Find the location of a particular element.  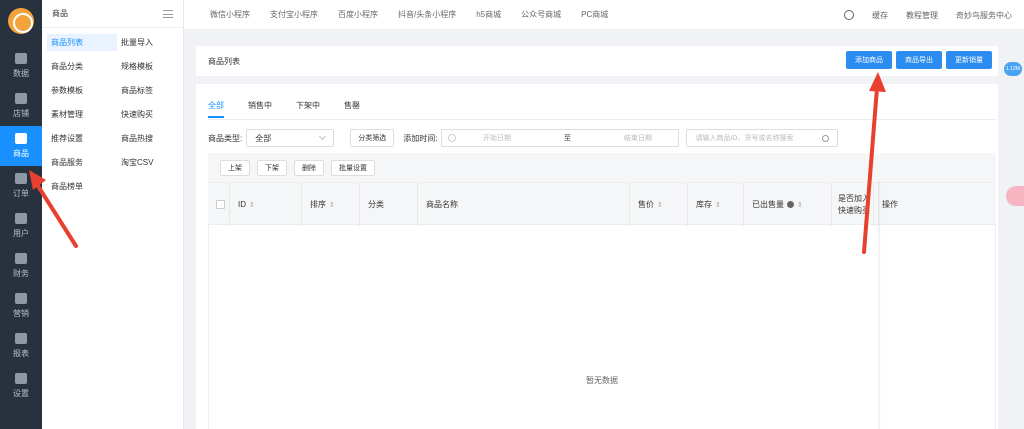

platform-tab-wechat: 微信小程序 is located at coordinates (230, 14).